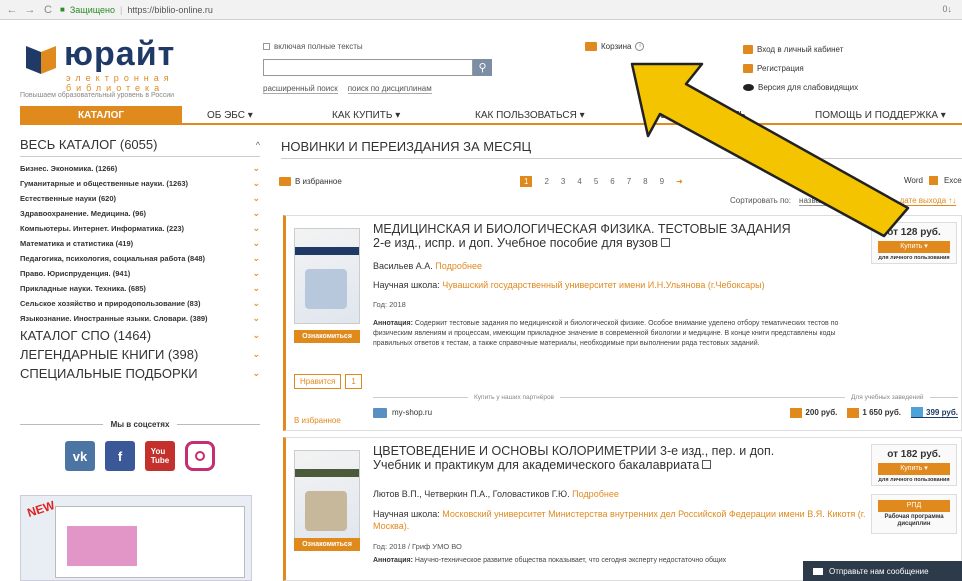 The width and height of the screenshot is (962, 581). I want to click on sidebar-category: Здравоохранение. Медицина. (96) ⌄, so click(140, 213).